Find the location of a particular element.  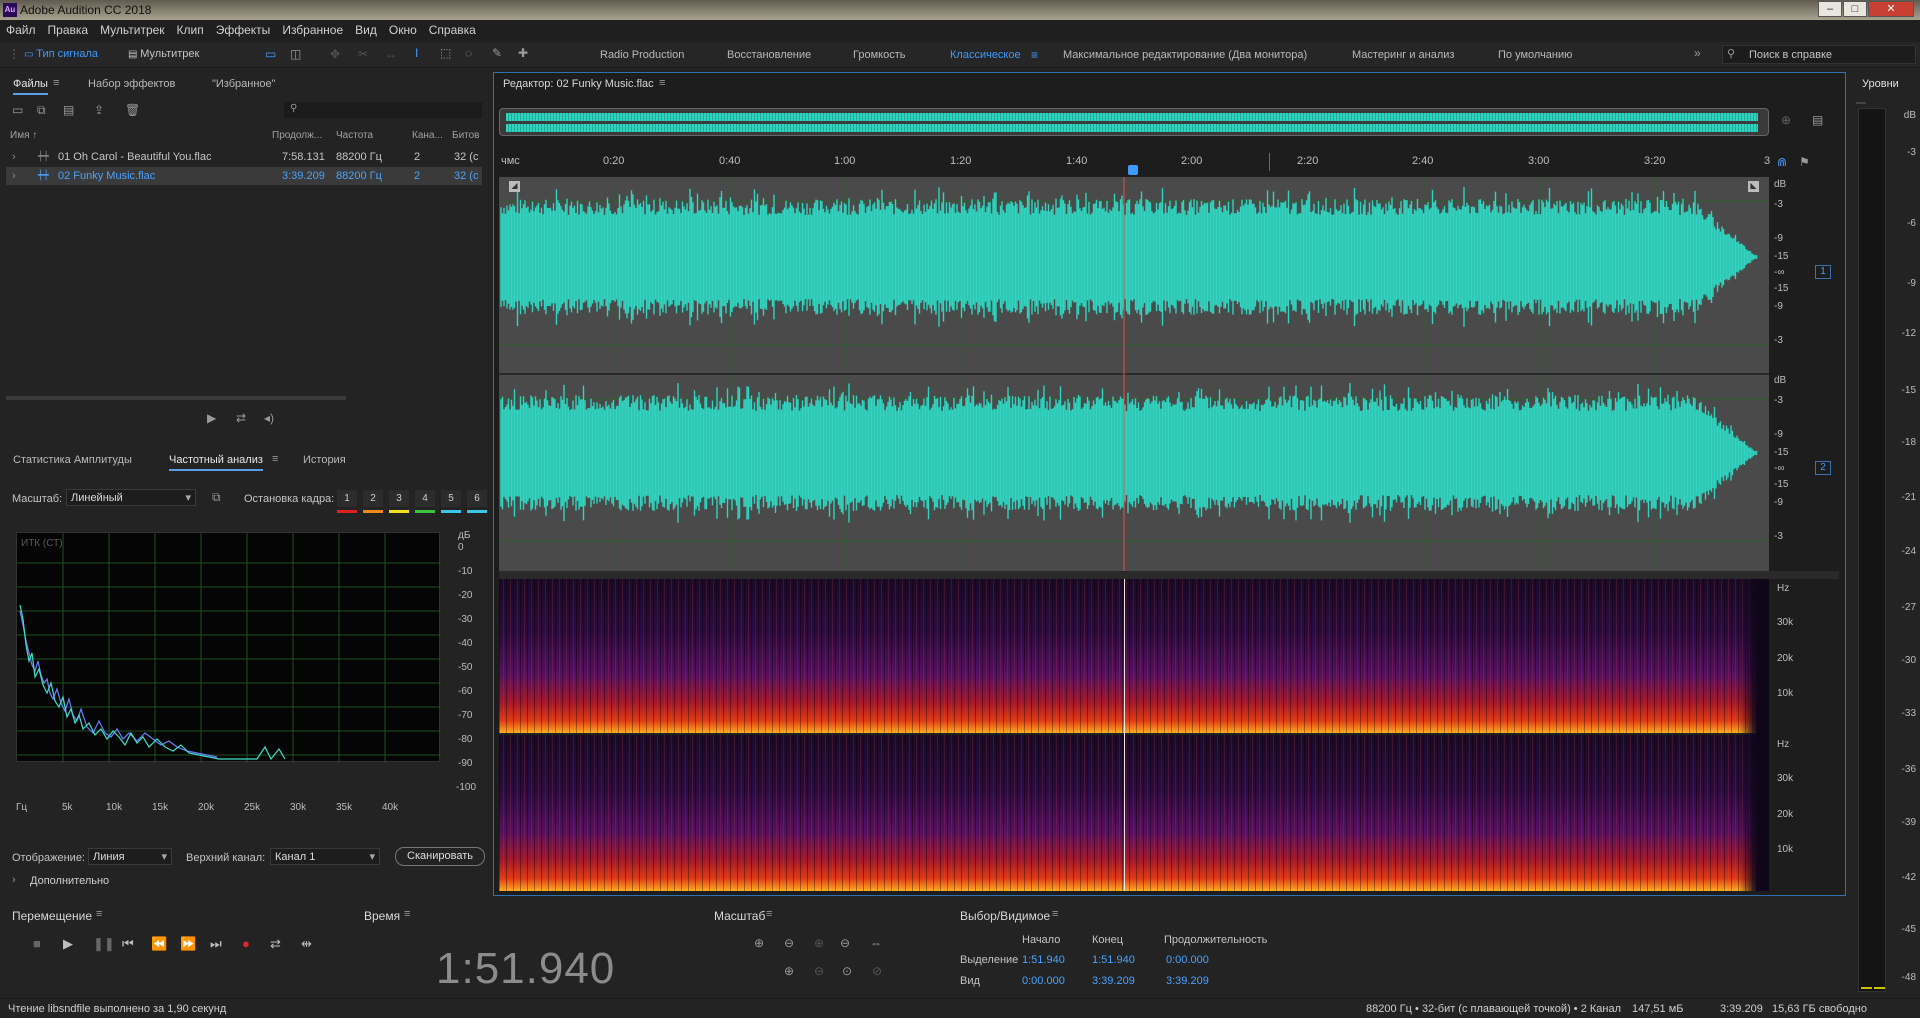

col-bits-header: Битов is located at coordinates (466, 135).